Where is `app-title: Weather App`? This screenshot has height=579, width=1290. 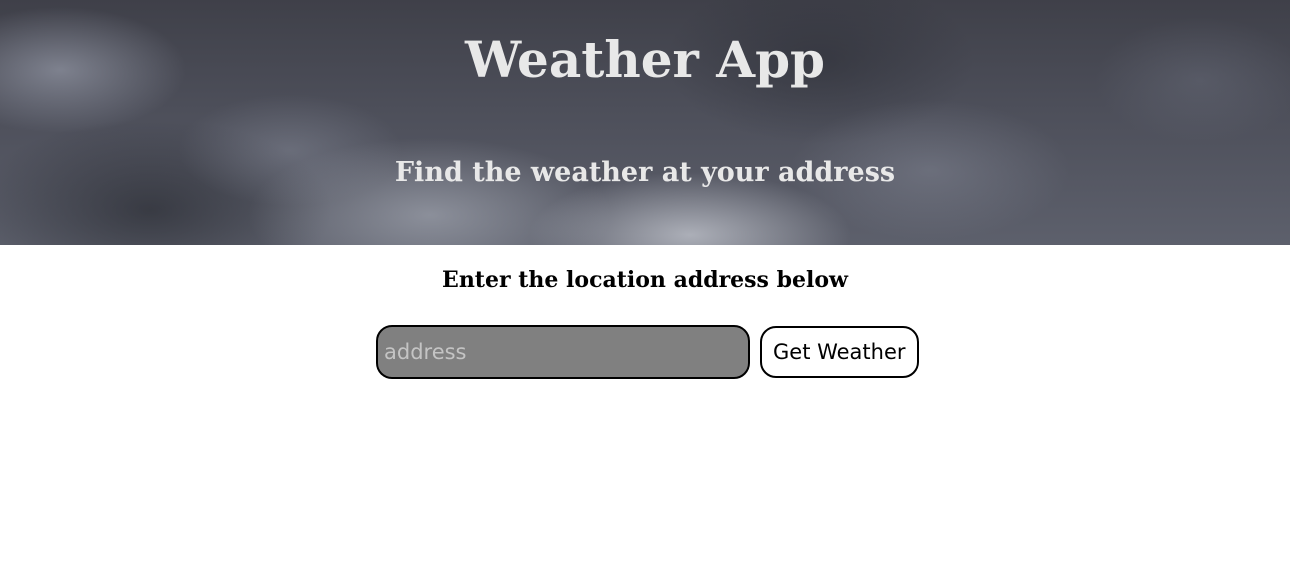
app-title: Weather App is located at coordinates (644, 59).